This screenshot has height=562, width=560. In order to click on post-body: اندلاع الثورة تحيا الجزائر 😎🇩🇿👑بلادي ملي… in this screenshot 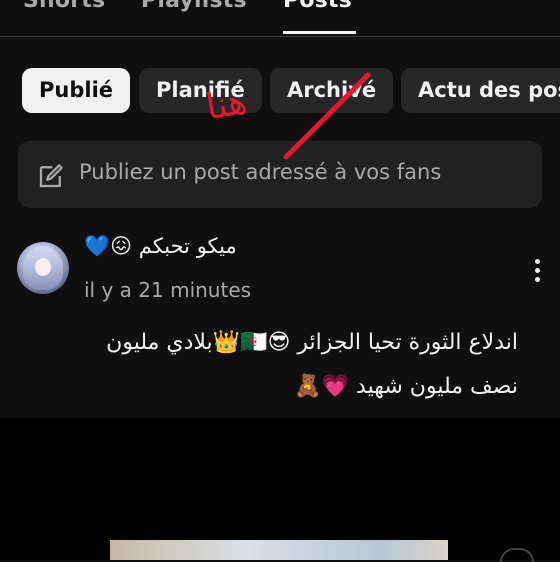, I will do `click(268, 365)`.